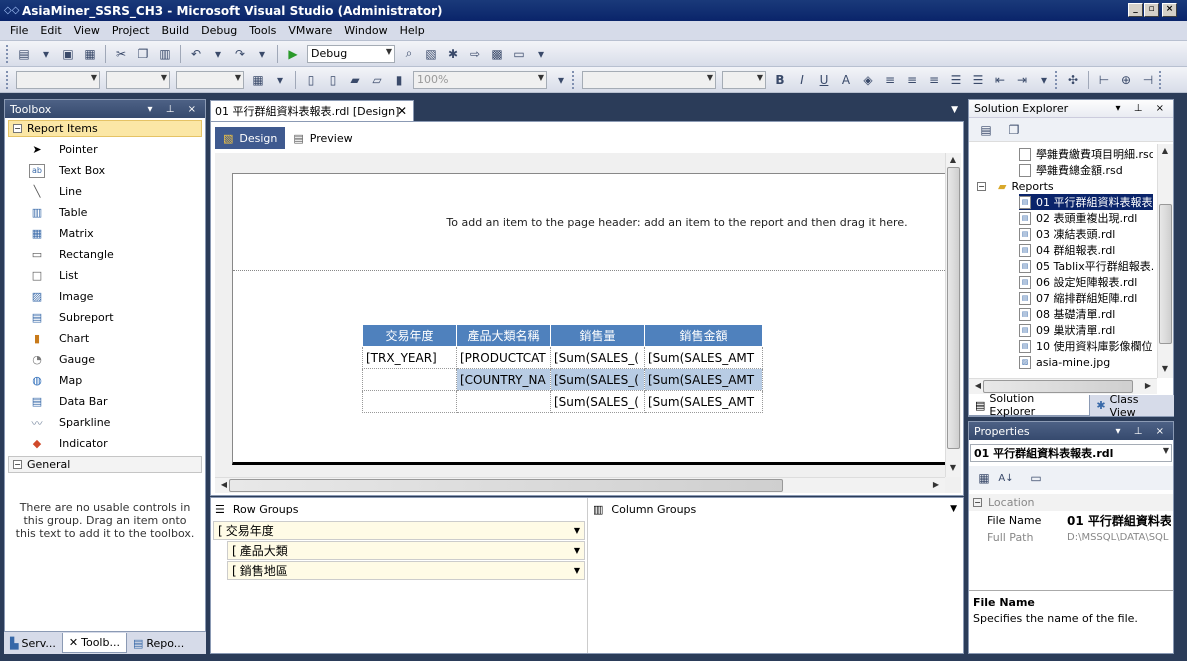 The width and height of the screenshot is (1187, 661). What do you see at coordinates (978, 80) in the screenshot?
I see `numbering-icon: ☰` at bounding box center [978, 80].